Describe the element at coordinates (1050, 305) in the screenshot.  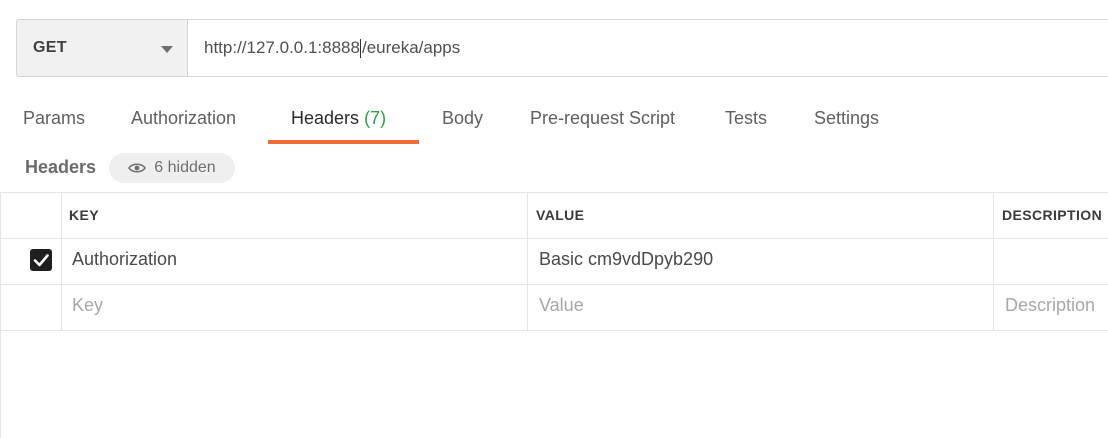
I see `new-description-input: Description` at that location.